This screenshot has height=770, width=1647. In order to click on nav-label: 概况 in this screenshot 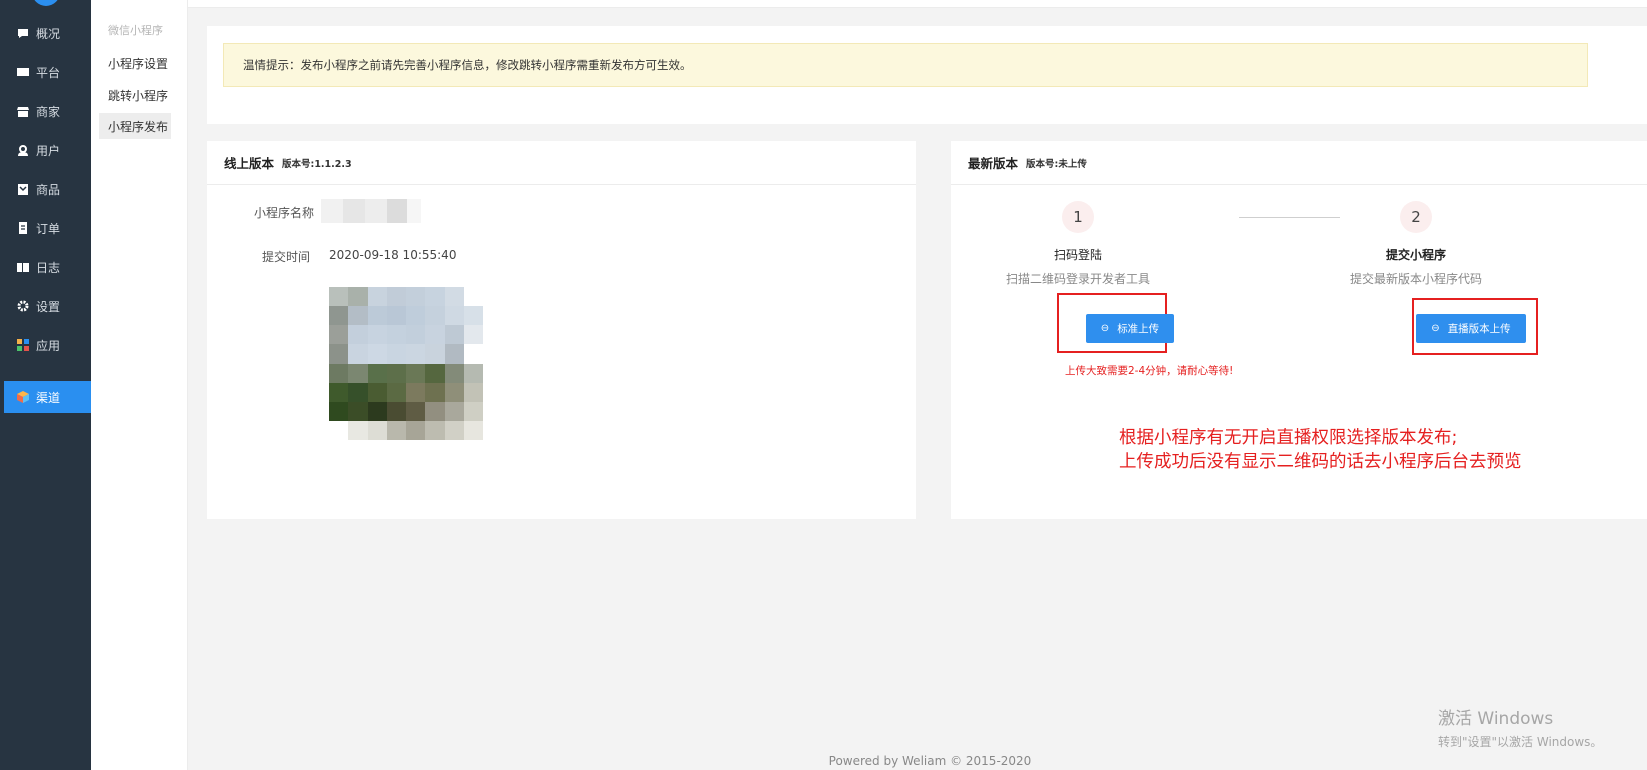, I will do `click(48, 33)`.